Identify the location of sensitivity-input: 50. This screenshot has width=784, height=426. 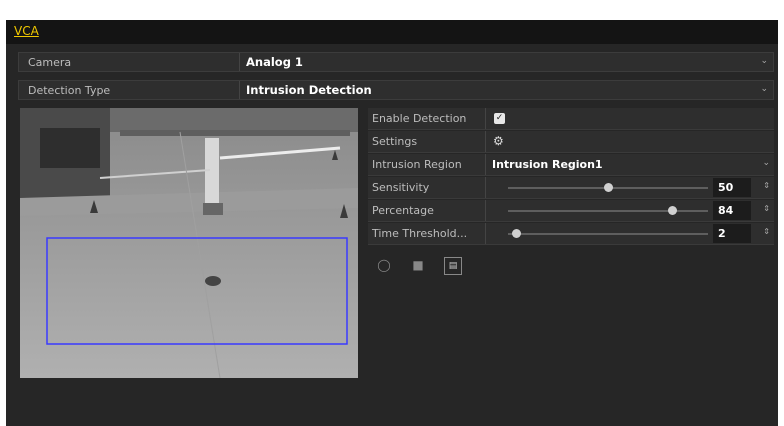
(732, 187).